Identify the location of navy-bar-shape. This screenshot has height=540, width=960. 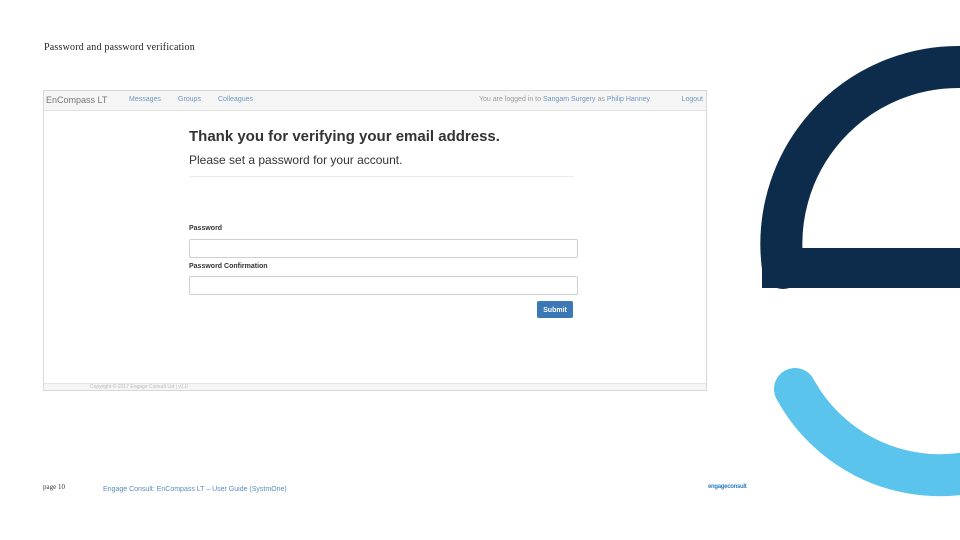
(861, 268).